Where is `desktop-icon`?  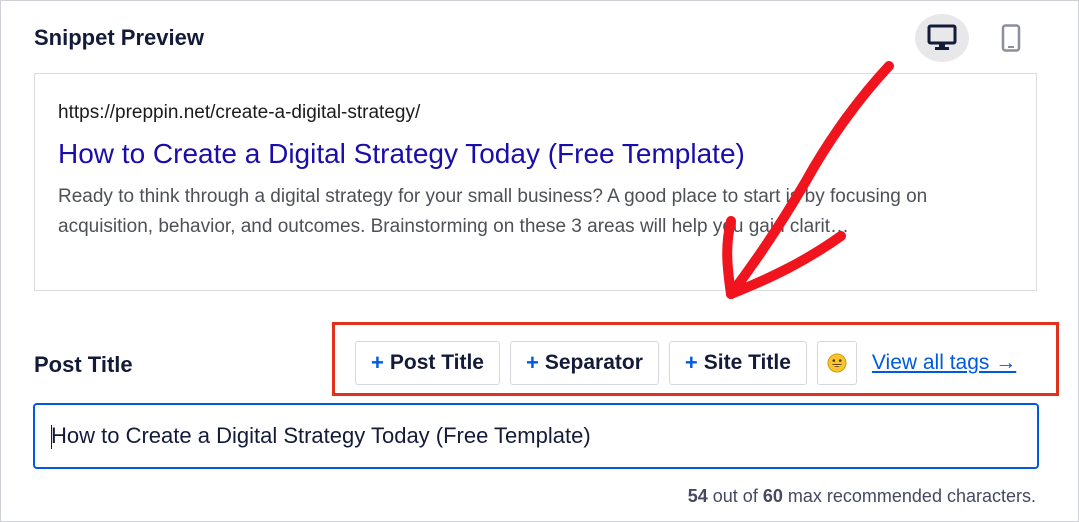 desktop-icon is located at coordinates (942, 37).